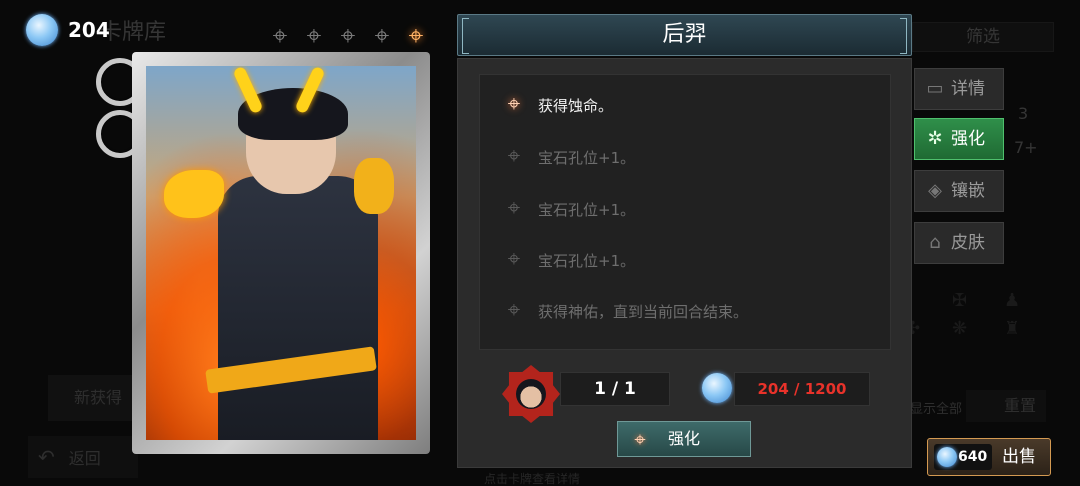 Image resolution: width=1080 pixels, height=486 pixels. I want to click on bg-number: 3, so click(1023, 113).